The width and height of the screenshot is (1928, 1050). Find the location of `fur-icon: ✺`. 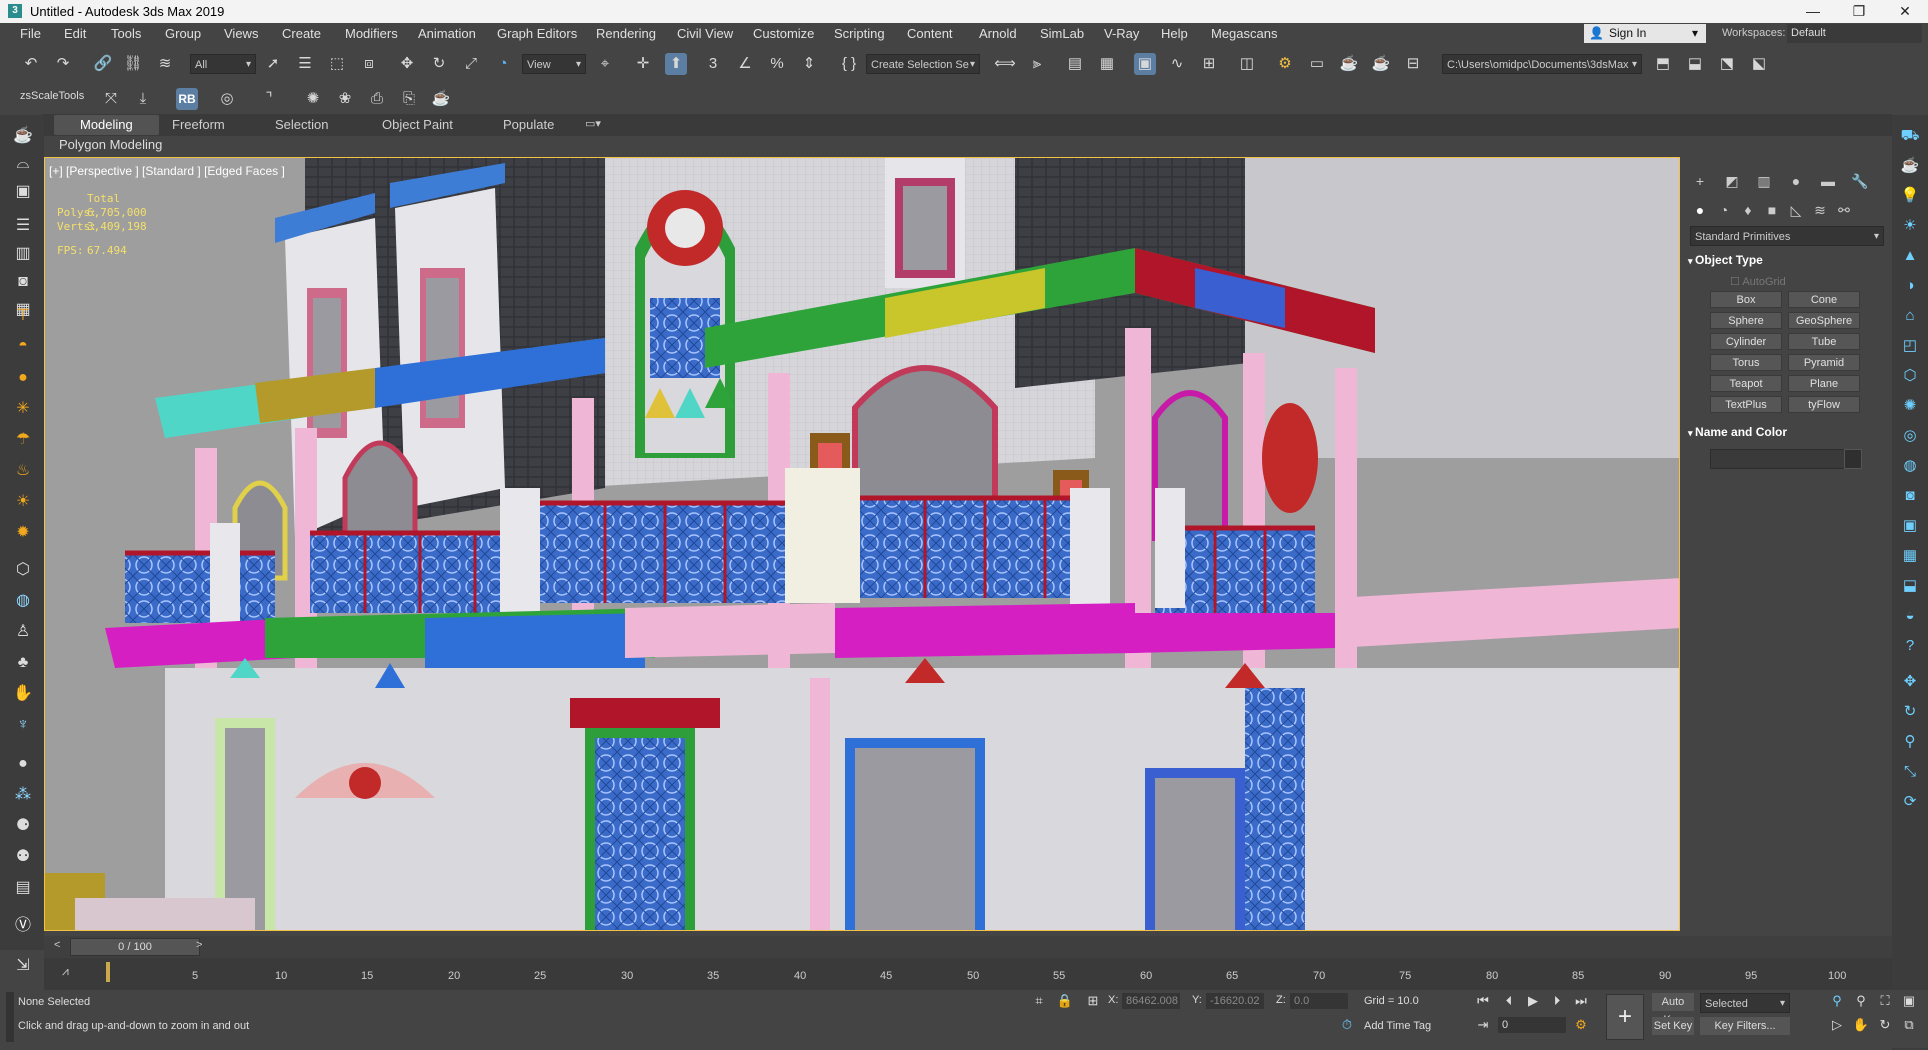

fur-icon: ✺ is located at coordinates (1910, 406).